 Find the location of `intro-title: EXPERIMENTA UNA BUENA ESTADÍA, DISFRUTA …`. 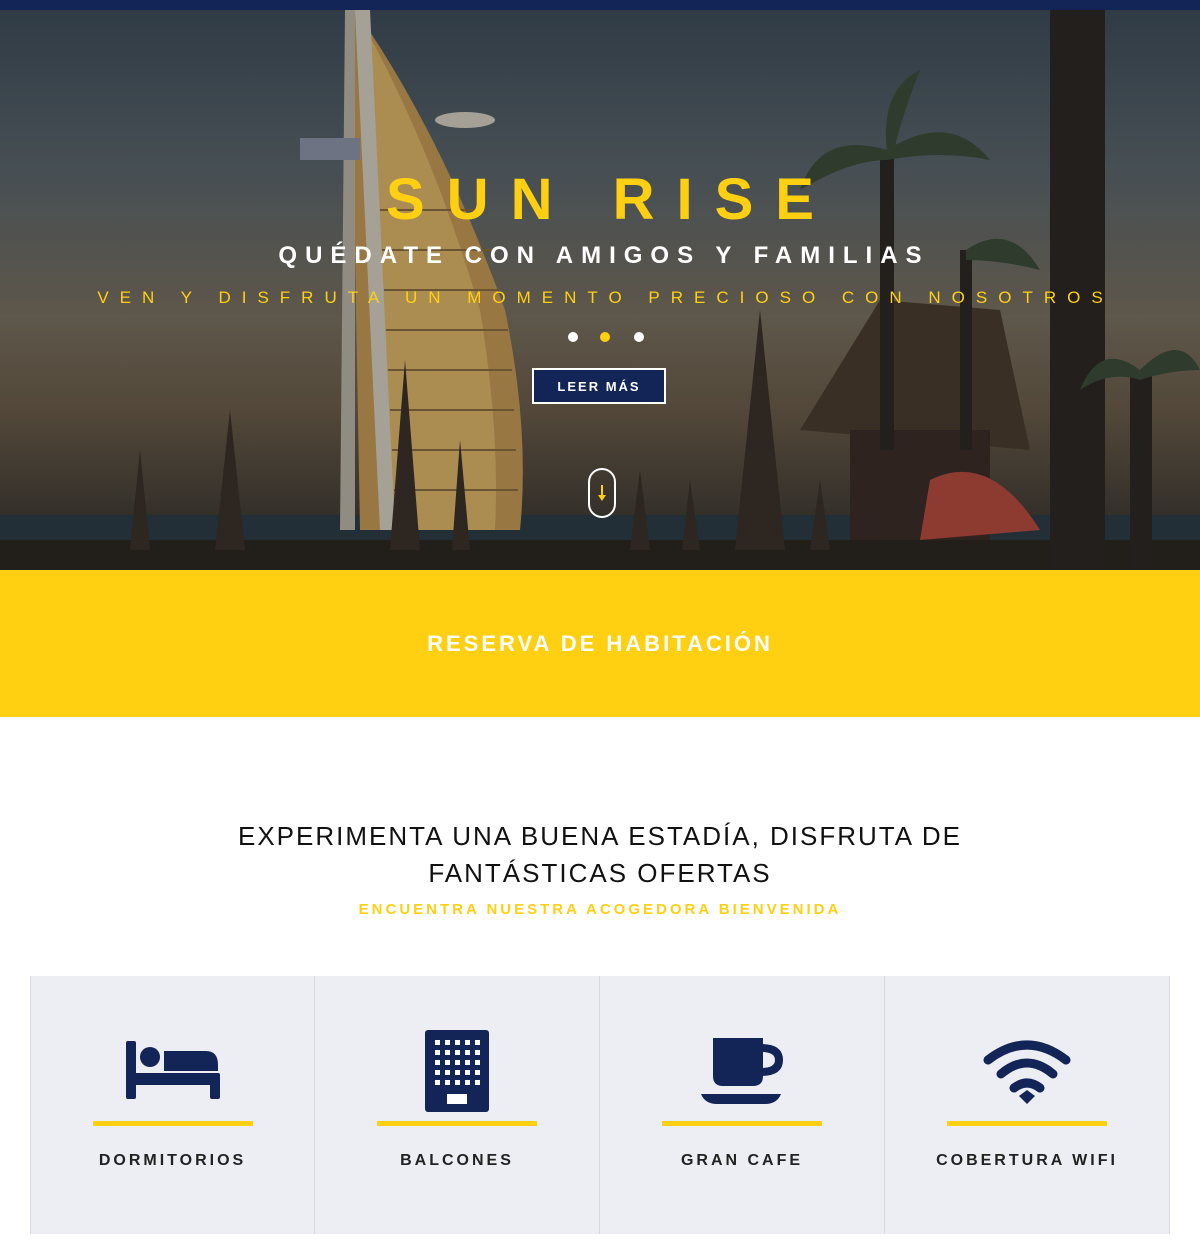

intro-title: EXPERIMENTA UNA BUENA ESTADÍA, DISFRUTA … is located at coordinates (600, 854).